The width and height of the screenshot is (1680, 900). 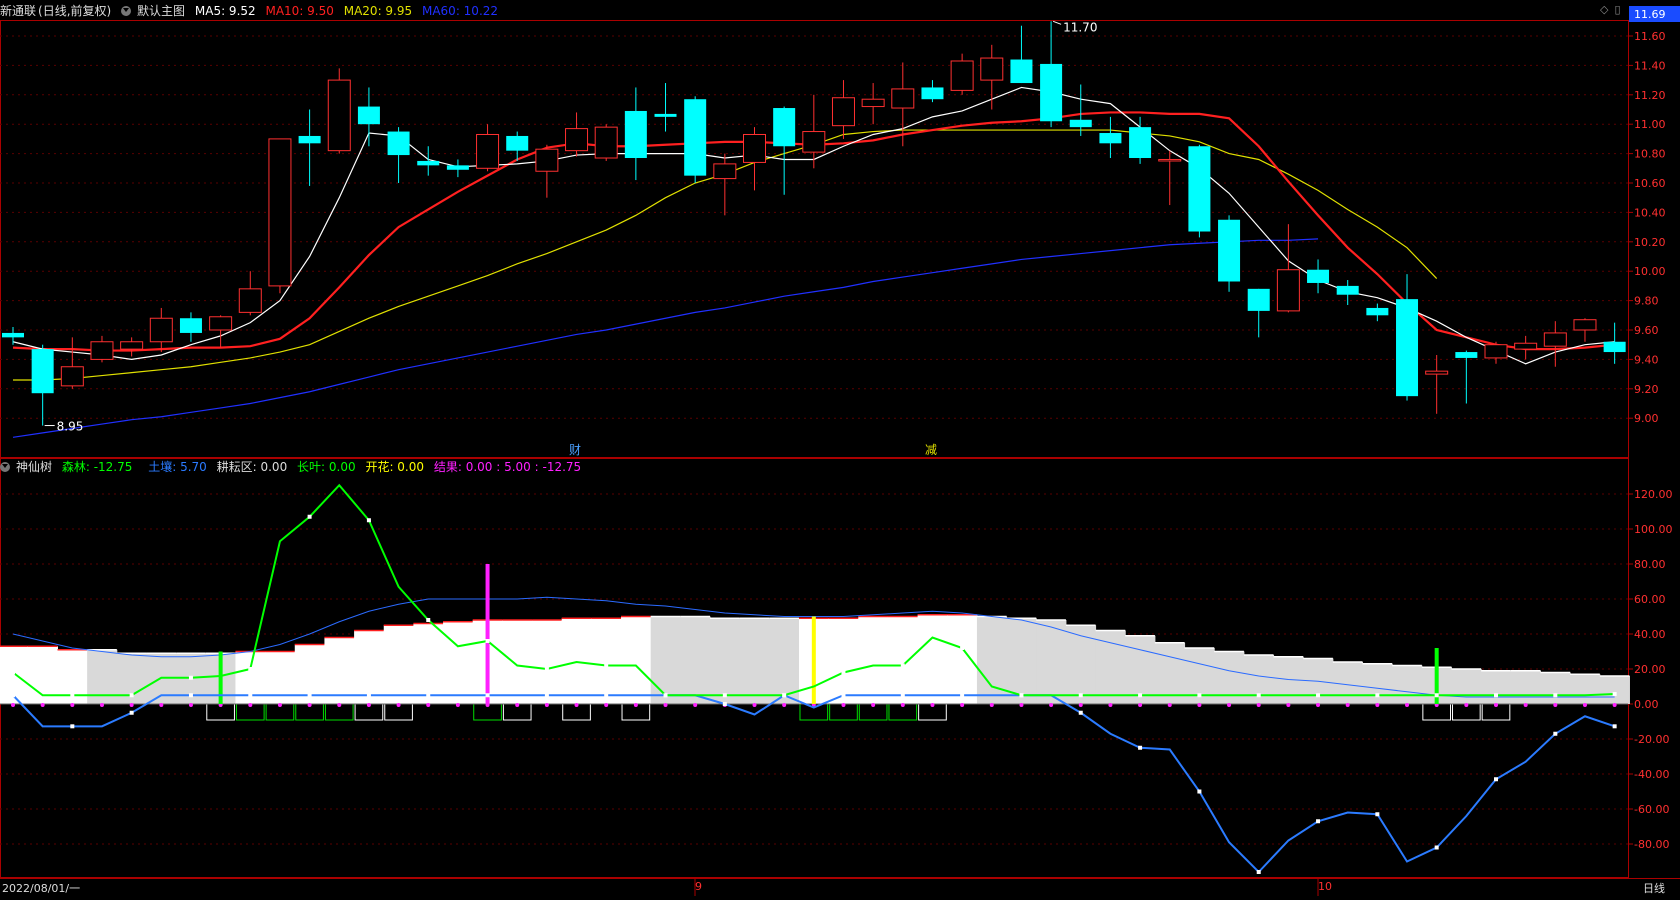 What do you see at coordinates (161, 11) in the screenshot?
I see `main-chart-label: 默认主图` at bounding box center [161, 11].